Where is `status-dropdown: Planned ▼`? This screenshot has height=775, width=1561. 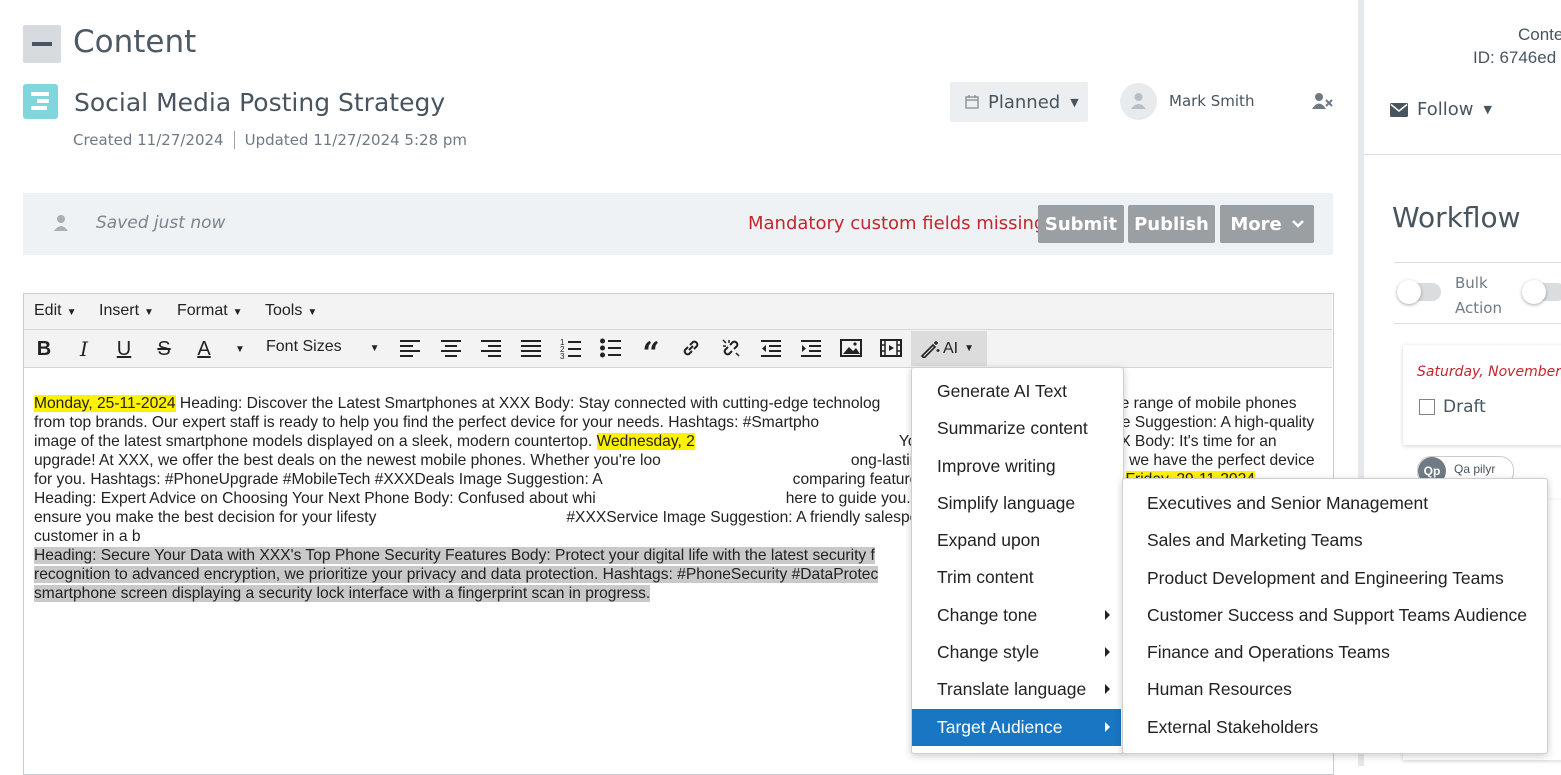 status-dropdown: Planned ▼ is located at coordinates (1019, 102).